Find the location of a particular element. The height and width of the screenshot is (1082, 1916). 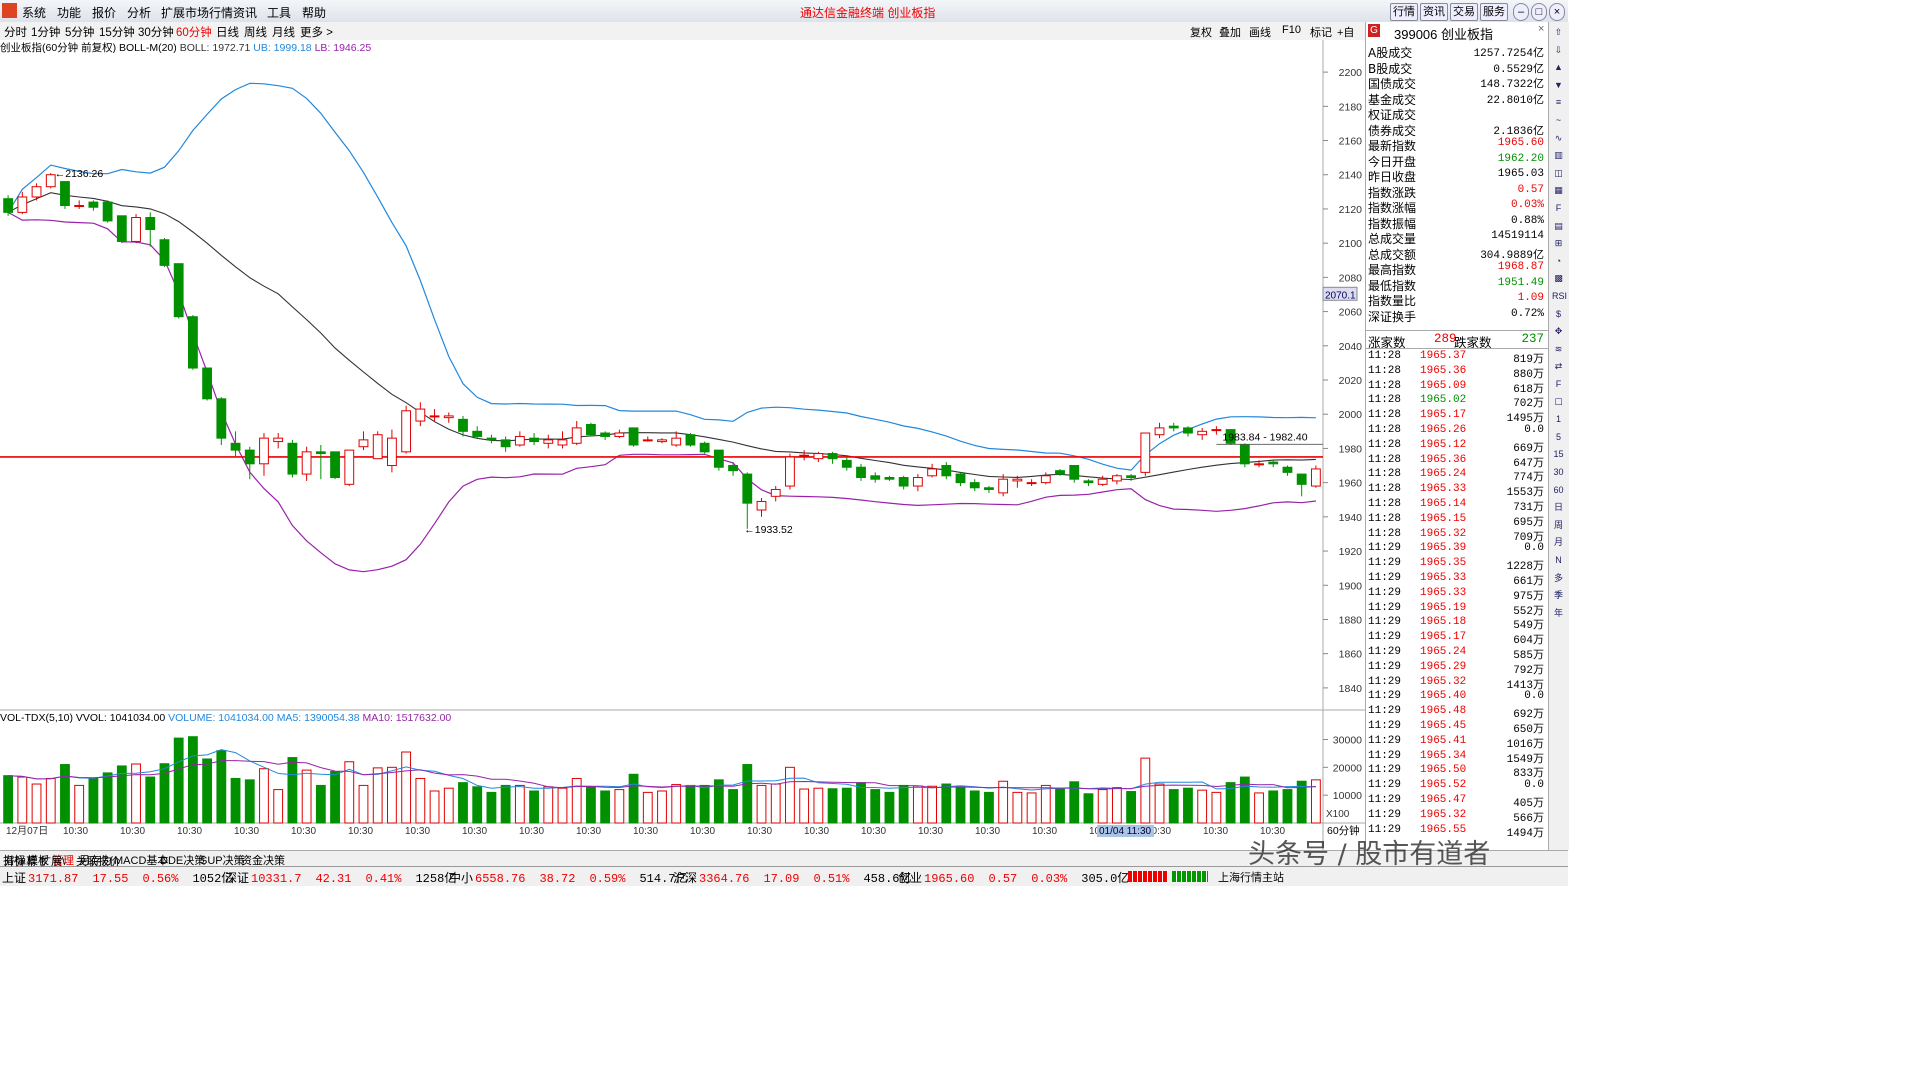

index-summary: 深证 10331.7 42.31 0.41% 1258亿 is located at coordinates (340, 877).